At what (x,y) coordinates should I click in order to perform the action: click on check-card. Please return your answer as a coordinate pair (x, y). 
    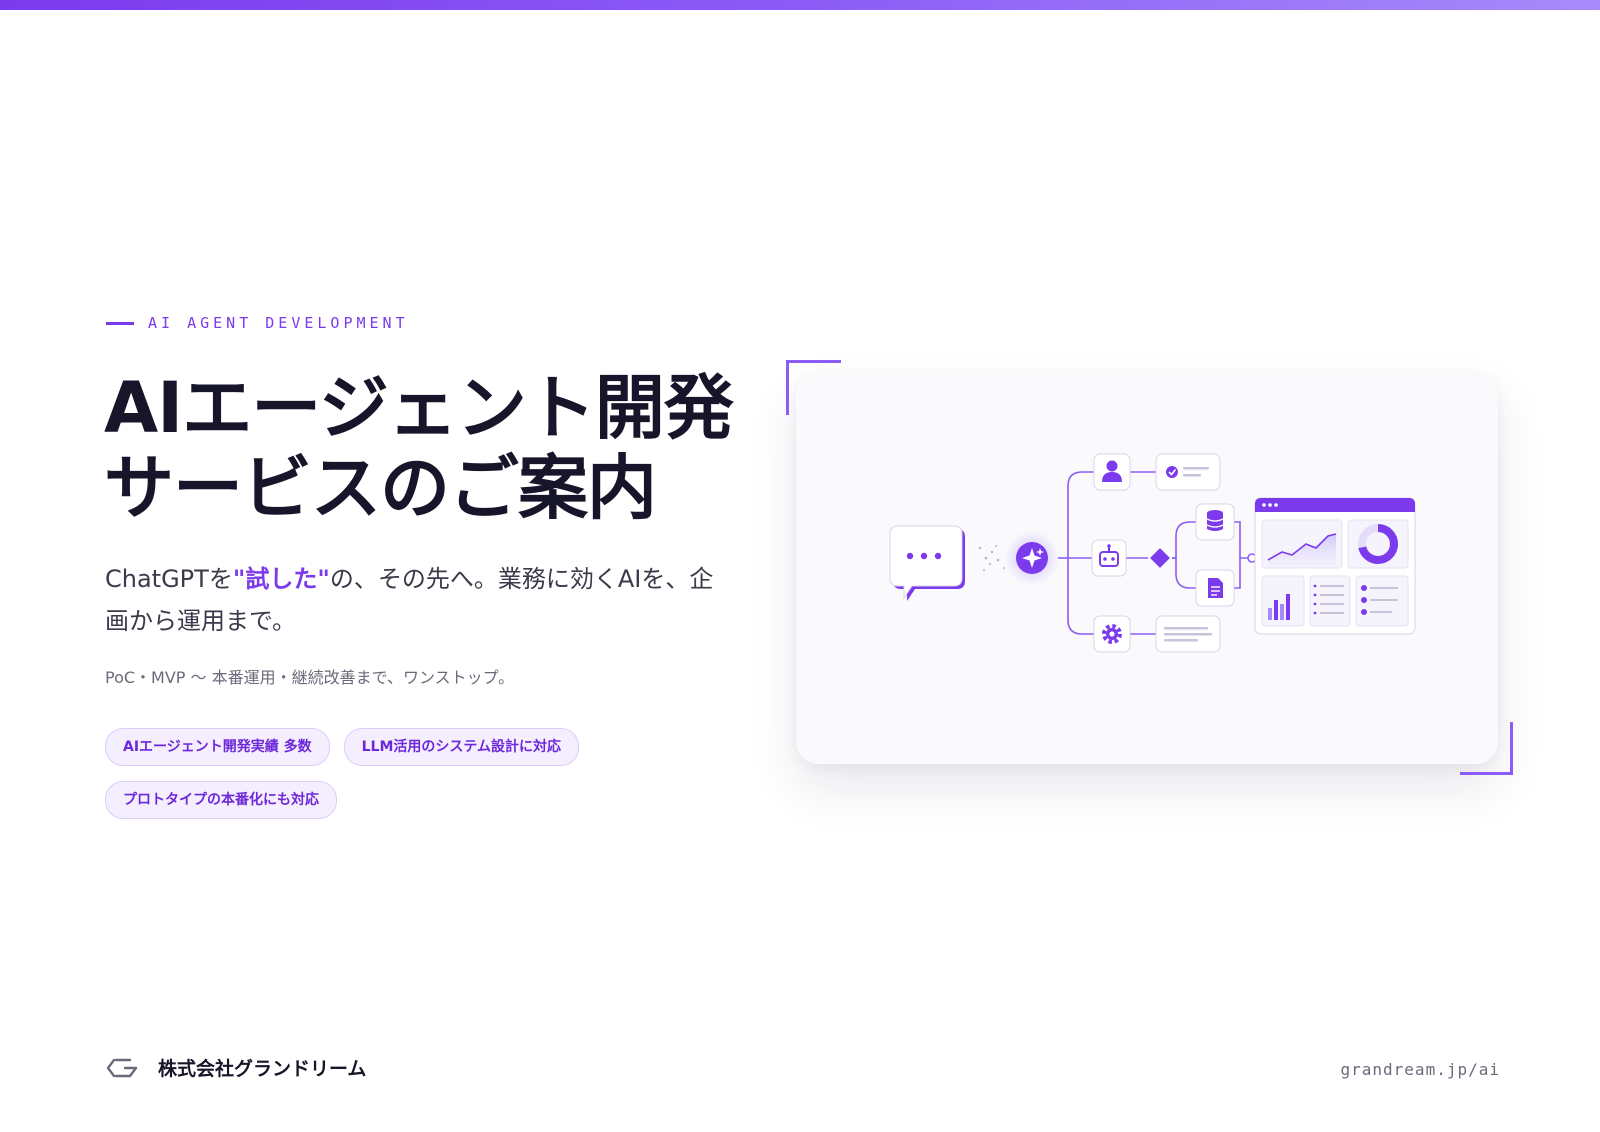
    Looking at the image, I should click on (1188, 472).